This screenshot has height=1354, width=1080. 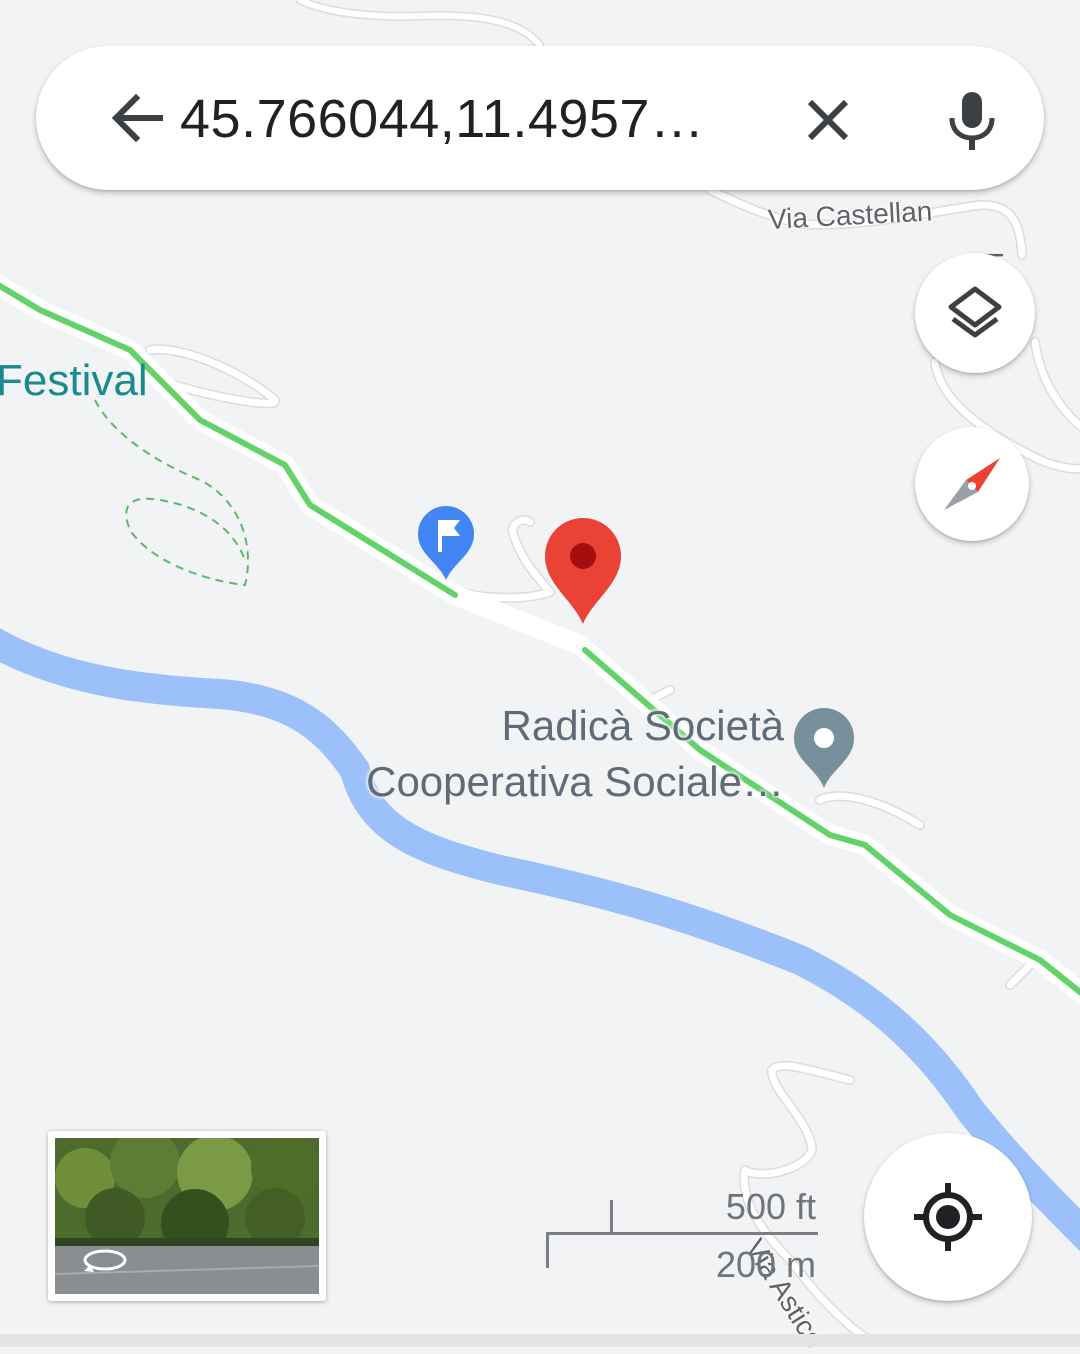 What do you see at coordinates (770, 1206) in the screenshot?
I see `scale-imperial-label: 500 ft` at bounding box center [770, 1206].